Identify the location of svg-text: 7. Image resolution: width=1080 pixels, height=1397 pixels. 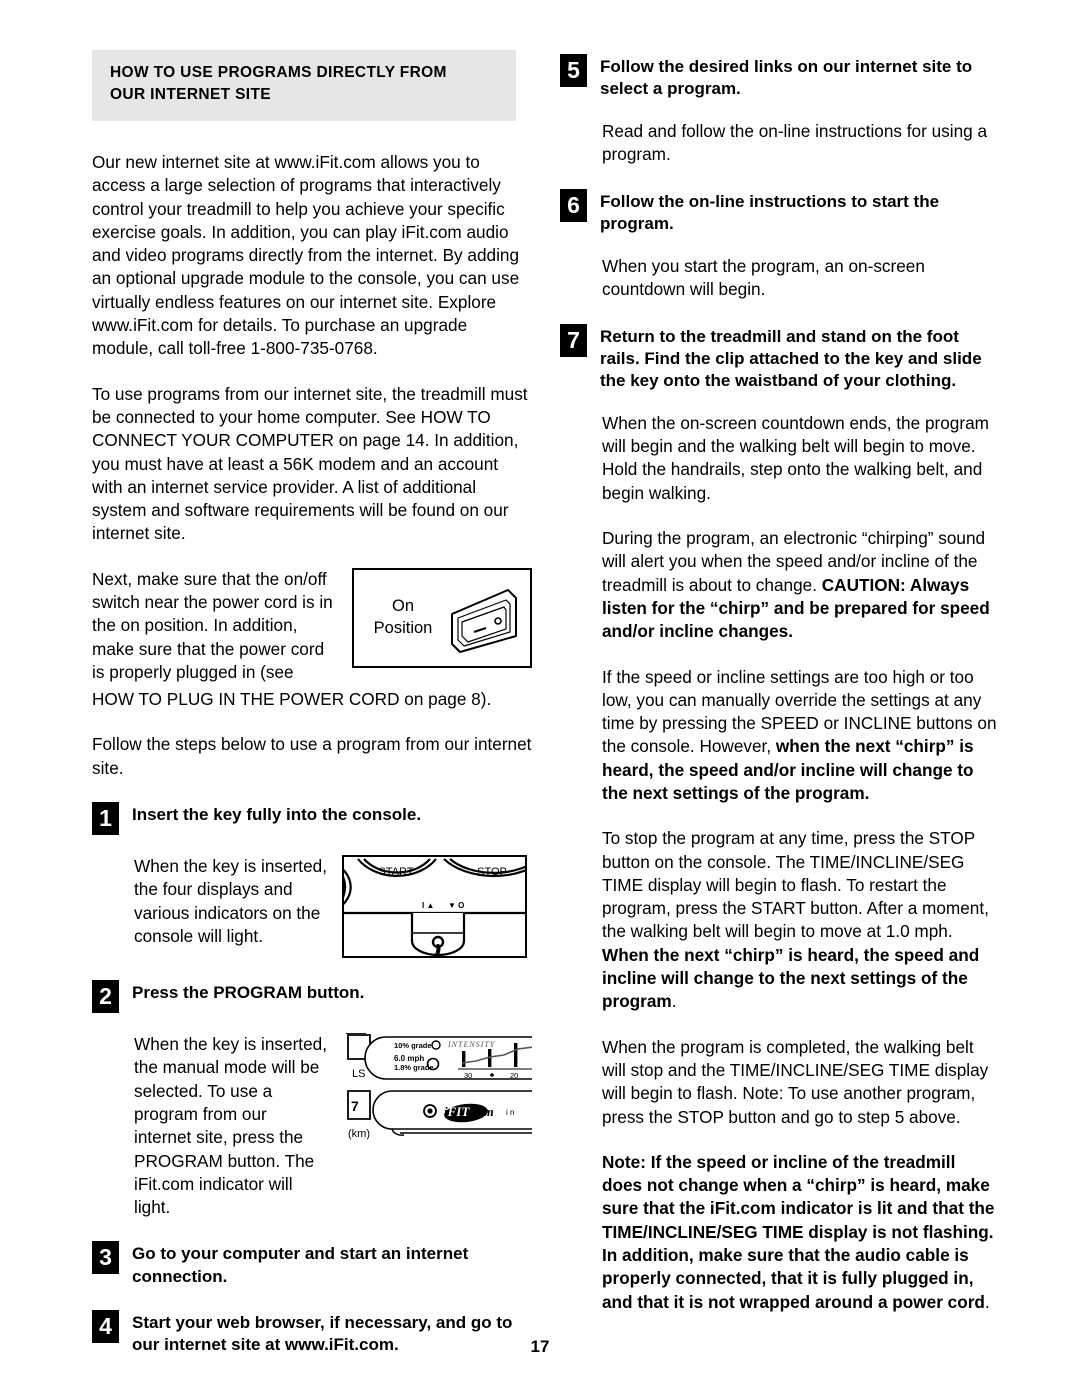
(355, 1106).